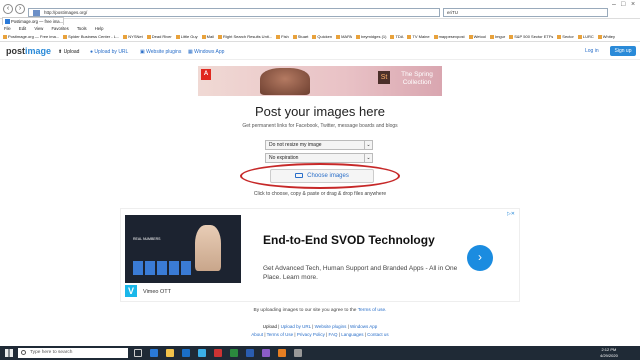  I want to click on bookmark-label: S&P 500 Sector ETFs, so click(534, 36).